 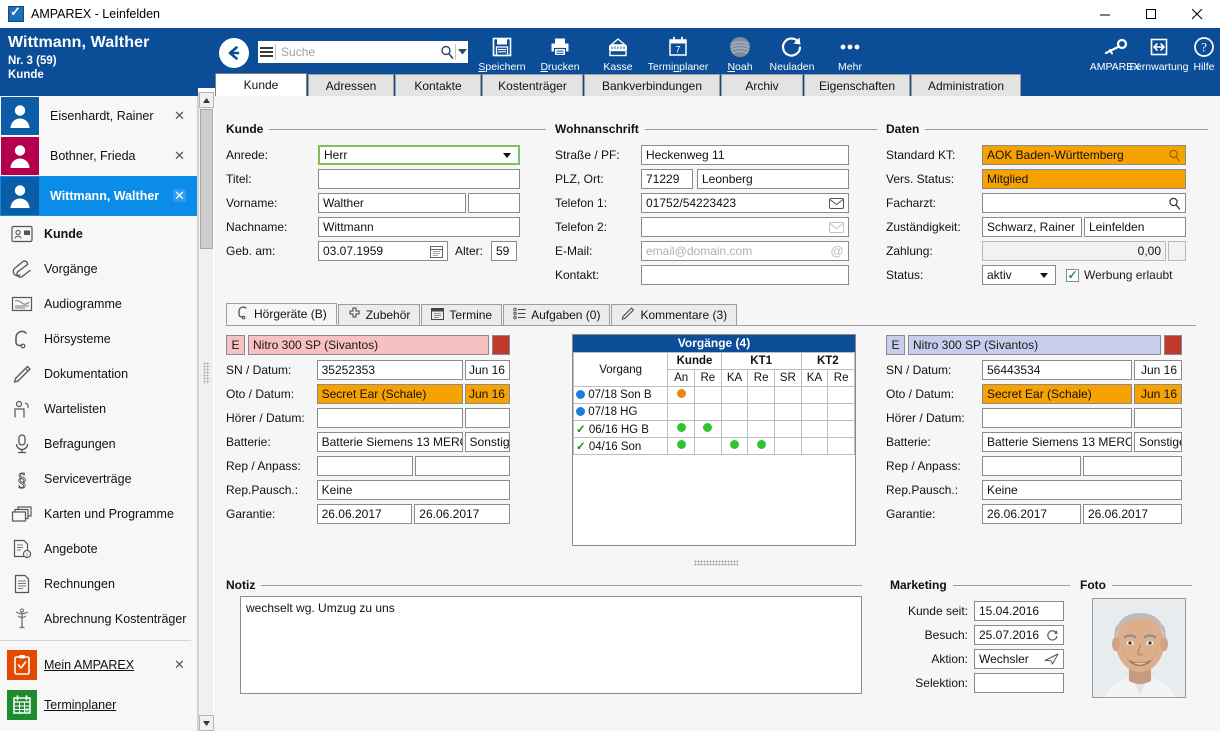 What do you see at coordinates (98, 373) in the screenshot?
I see `sidebar-item-dokumentation: Dokumentation` at bounding box center [98, 373].